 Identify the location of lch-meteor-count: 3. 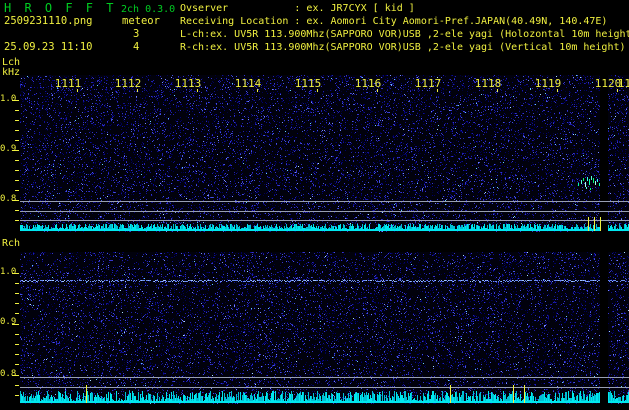
(136, 34).